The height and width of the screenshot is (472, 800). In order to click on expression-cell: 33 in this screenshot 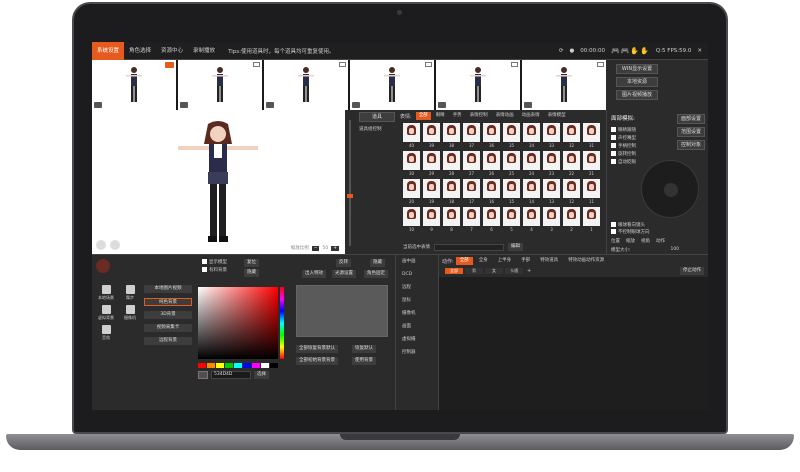, I will do `click(551, 136)`.